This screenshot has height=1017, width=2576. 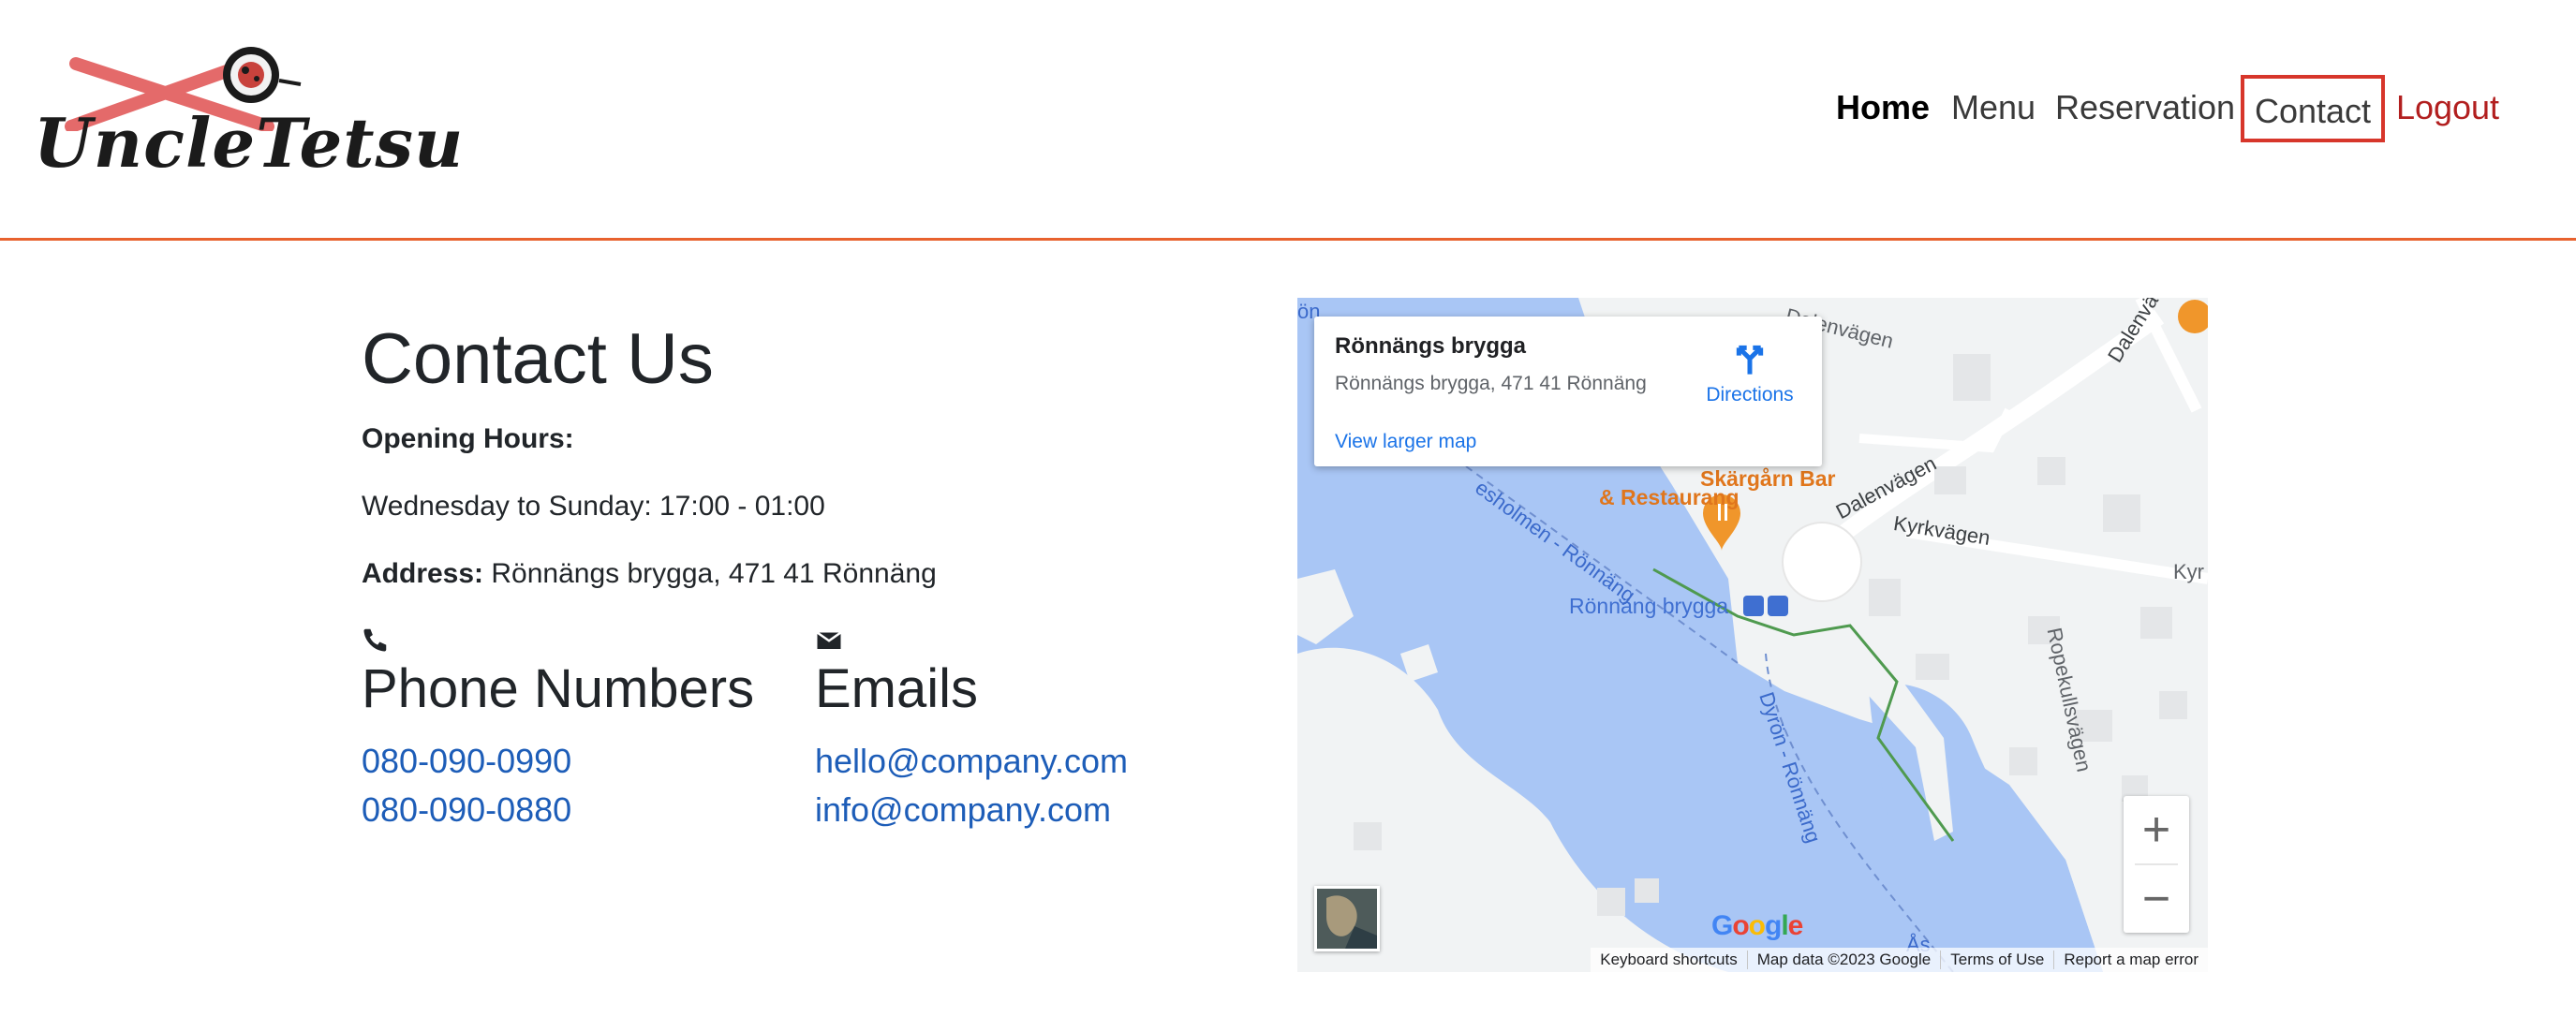 What do you see at coordinates (1491, 383) in the screenshot?
I see `place-address: Rönnängs brygga, 471 41 Rönnäng` at bounding box center [1491, 383].